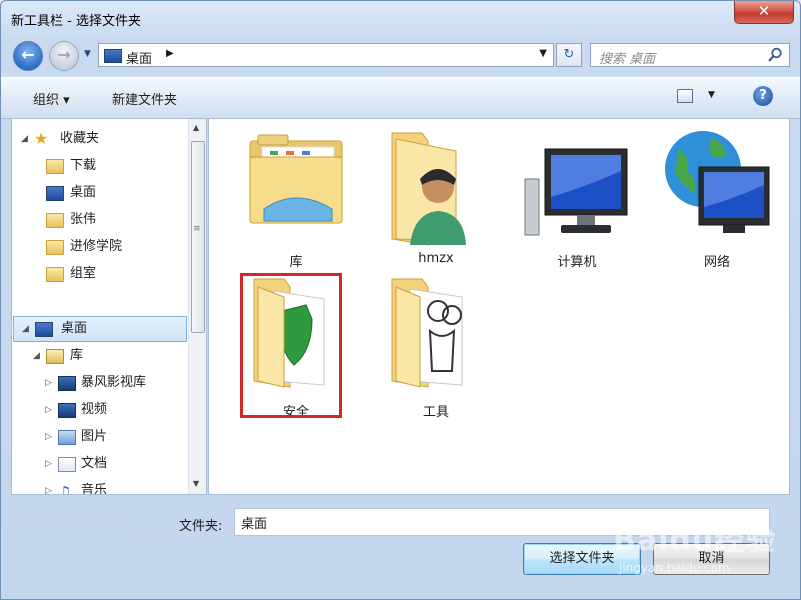 Image resolution: width=801 pixels, height=600 pixels. What do you see at coordinates (77, 355) in the screenshot?
I see `nav-item-label: 库` at bounding box center [77, 355].